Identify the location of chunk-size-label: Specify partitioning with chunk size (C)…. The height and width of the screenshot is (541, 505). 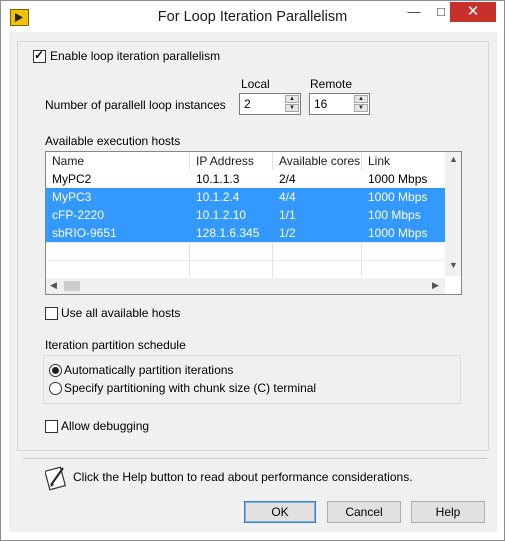
(190, 388).